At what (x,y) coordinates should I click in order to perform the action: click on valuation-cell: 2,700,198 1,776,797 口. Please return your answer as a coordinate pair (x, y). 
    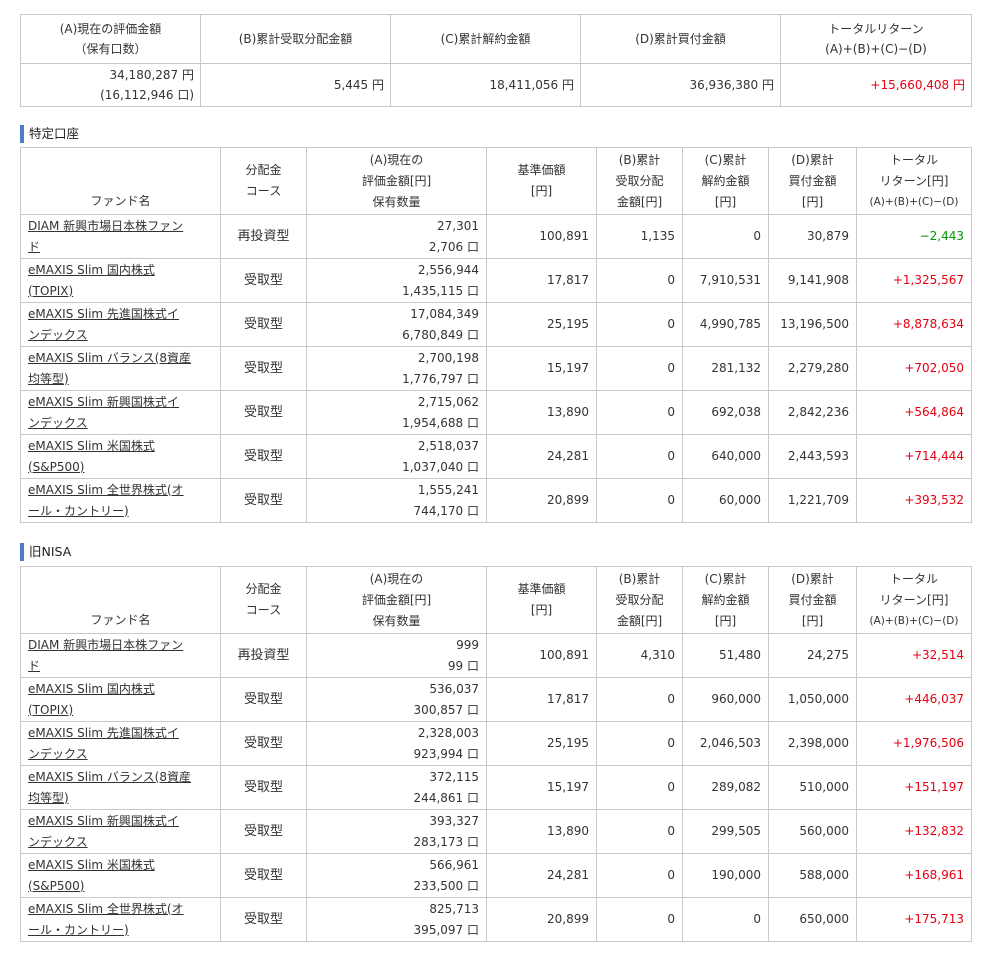
    Looking at the image, I should click on (396, 368).